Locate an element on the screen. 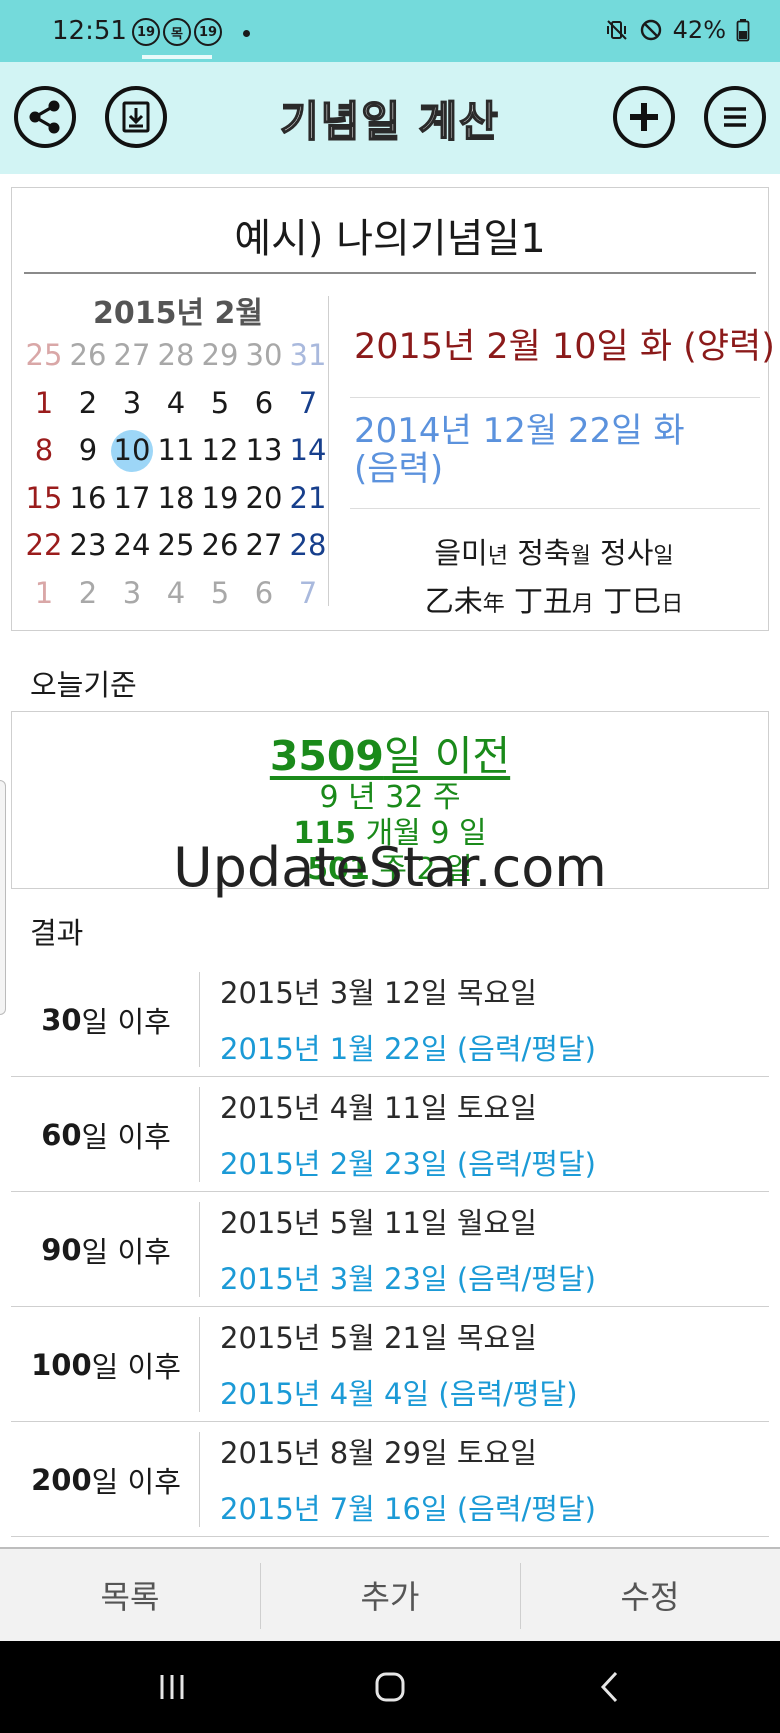 The image size is (780, 1733). calendar-day: 12 is located at coordinates (220, 451).